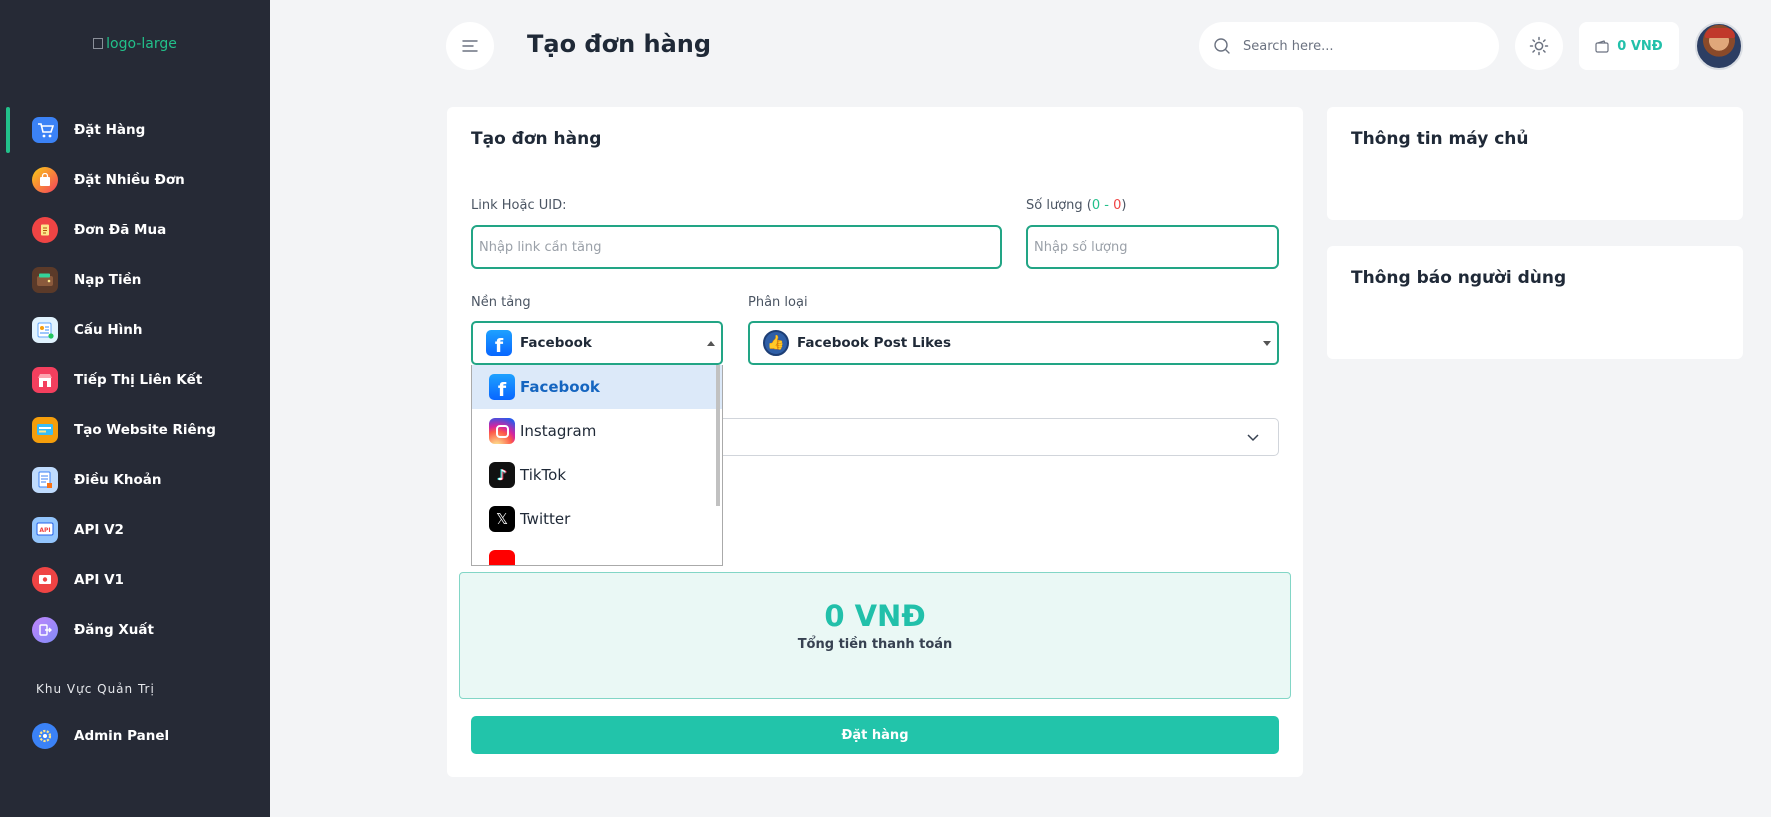 The image size is (1771, 817). What do you see at coordinates (95, 689) in the screenshot?
I see `admin-section-heading: Khu Vực Quản Trị` at bounding box center [95, 689].